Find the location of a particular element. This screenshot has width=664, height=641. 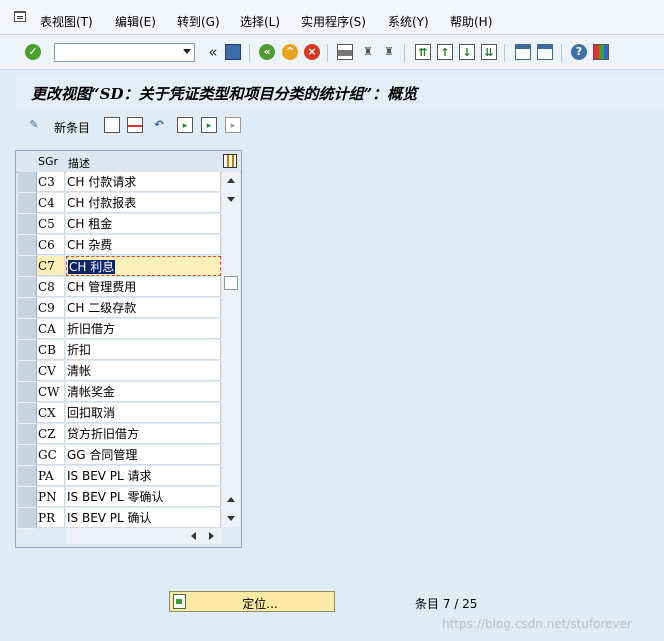

cell-sgr: CW is located at coordinates (51, 392).